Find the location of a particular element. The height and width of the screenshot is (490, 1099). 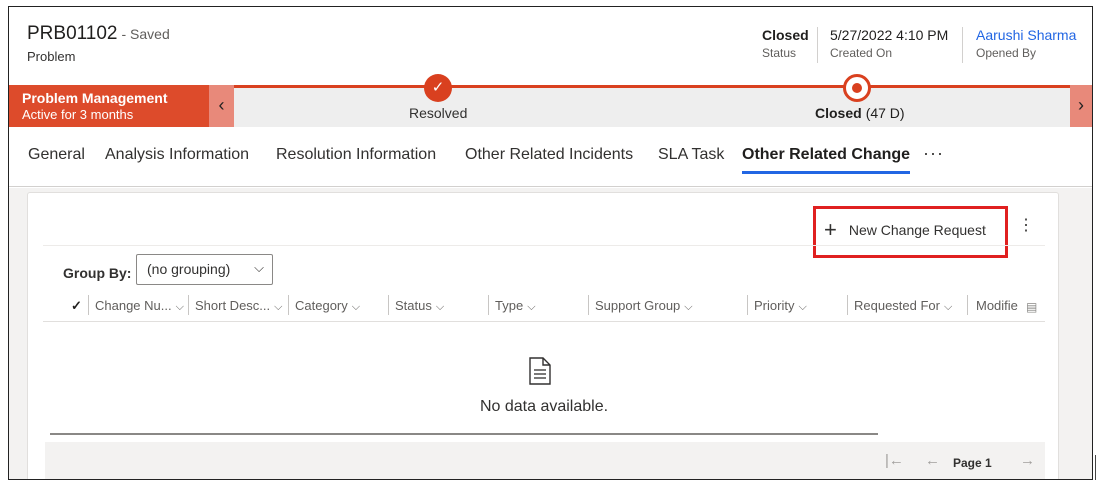

stage-closed: Closed (47 D) is located at coordinates (860, 113).